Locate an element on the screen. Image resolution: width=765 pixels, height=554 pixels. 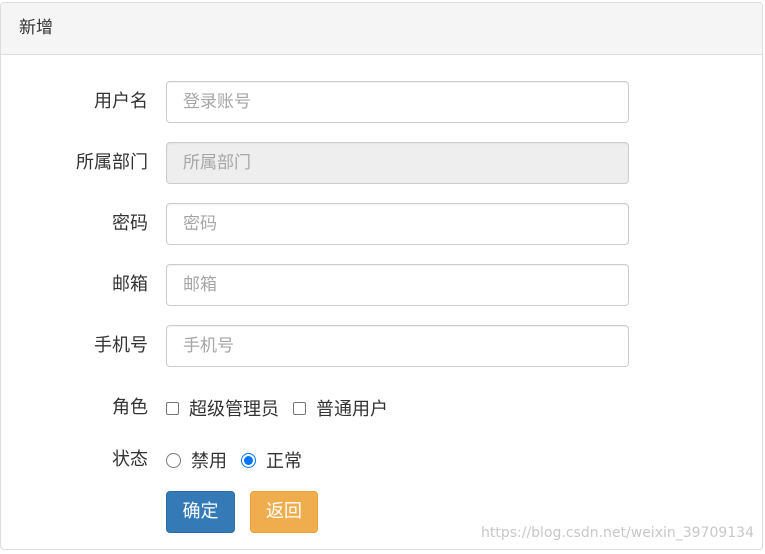
disabled-radio is located at coordinates (173, 460).